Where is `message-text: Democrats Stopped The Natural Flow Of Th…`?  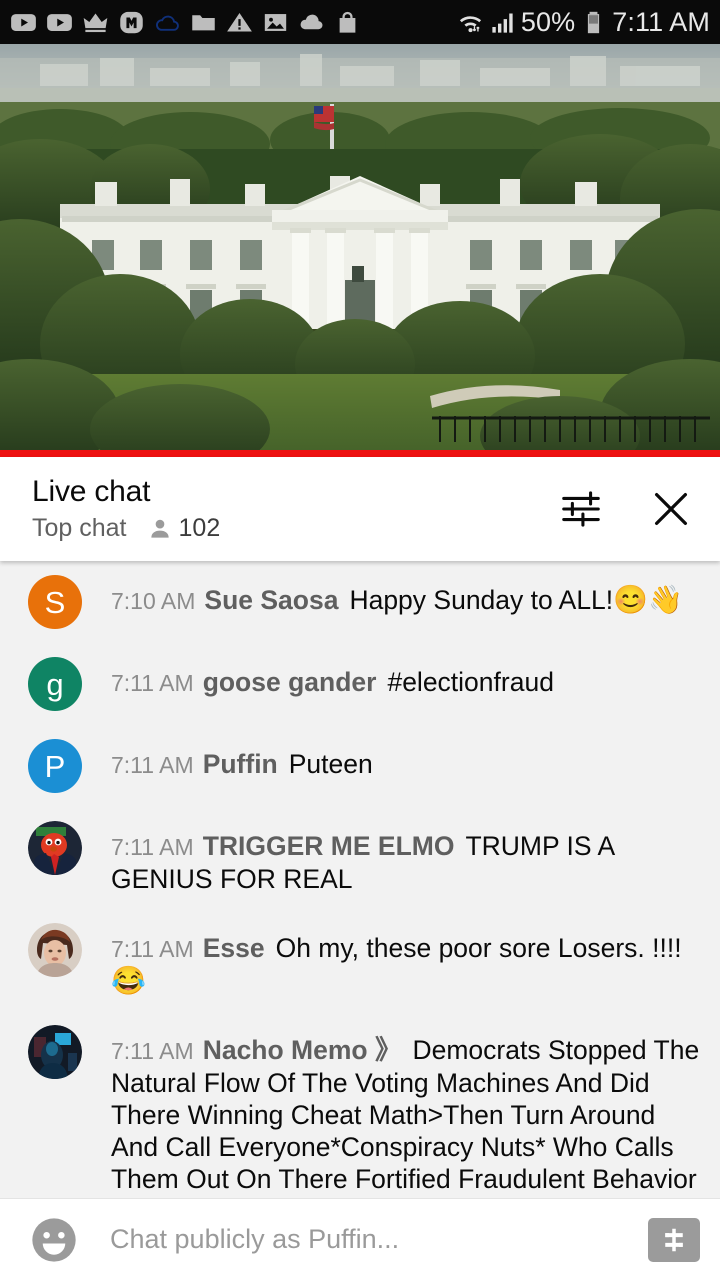 message-text: Democrats Stopped The Natural Flow Of Th… is located at coordinates (405, 1114).